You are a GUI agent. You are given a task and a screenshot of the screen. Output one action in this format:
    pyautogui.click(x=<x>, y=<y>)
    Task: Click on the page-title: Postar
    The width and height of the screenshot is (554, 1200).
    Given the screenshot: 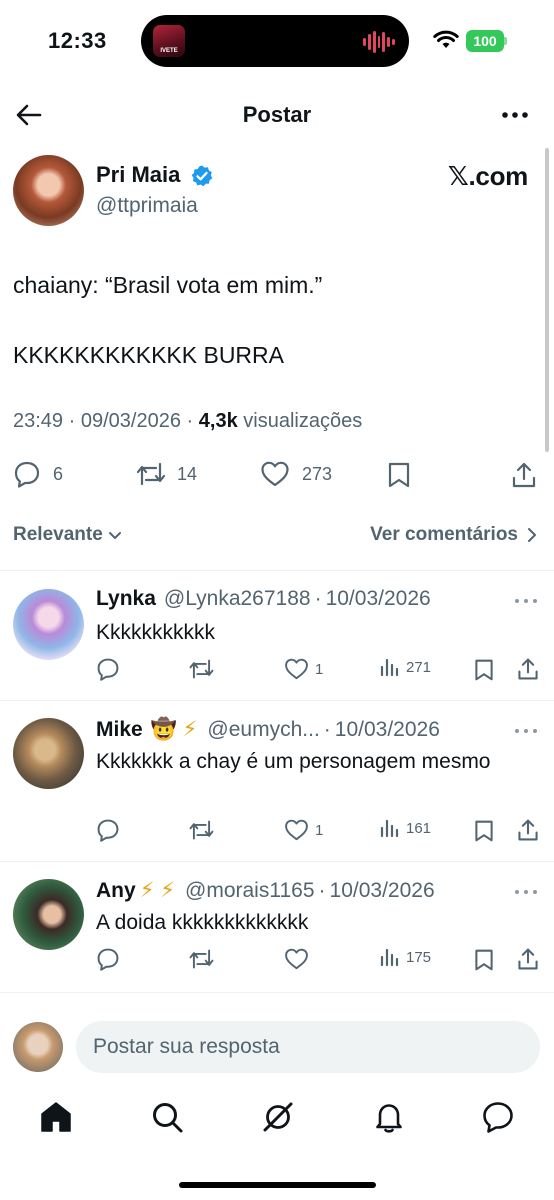 What is the action you would take?
    pyautogui.click(x=277, y=114)
    